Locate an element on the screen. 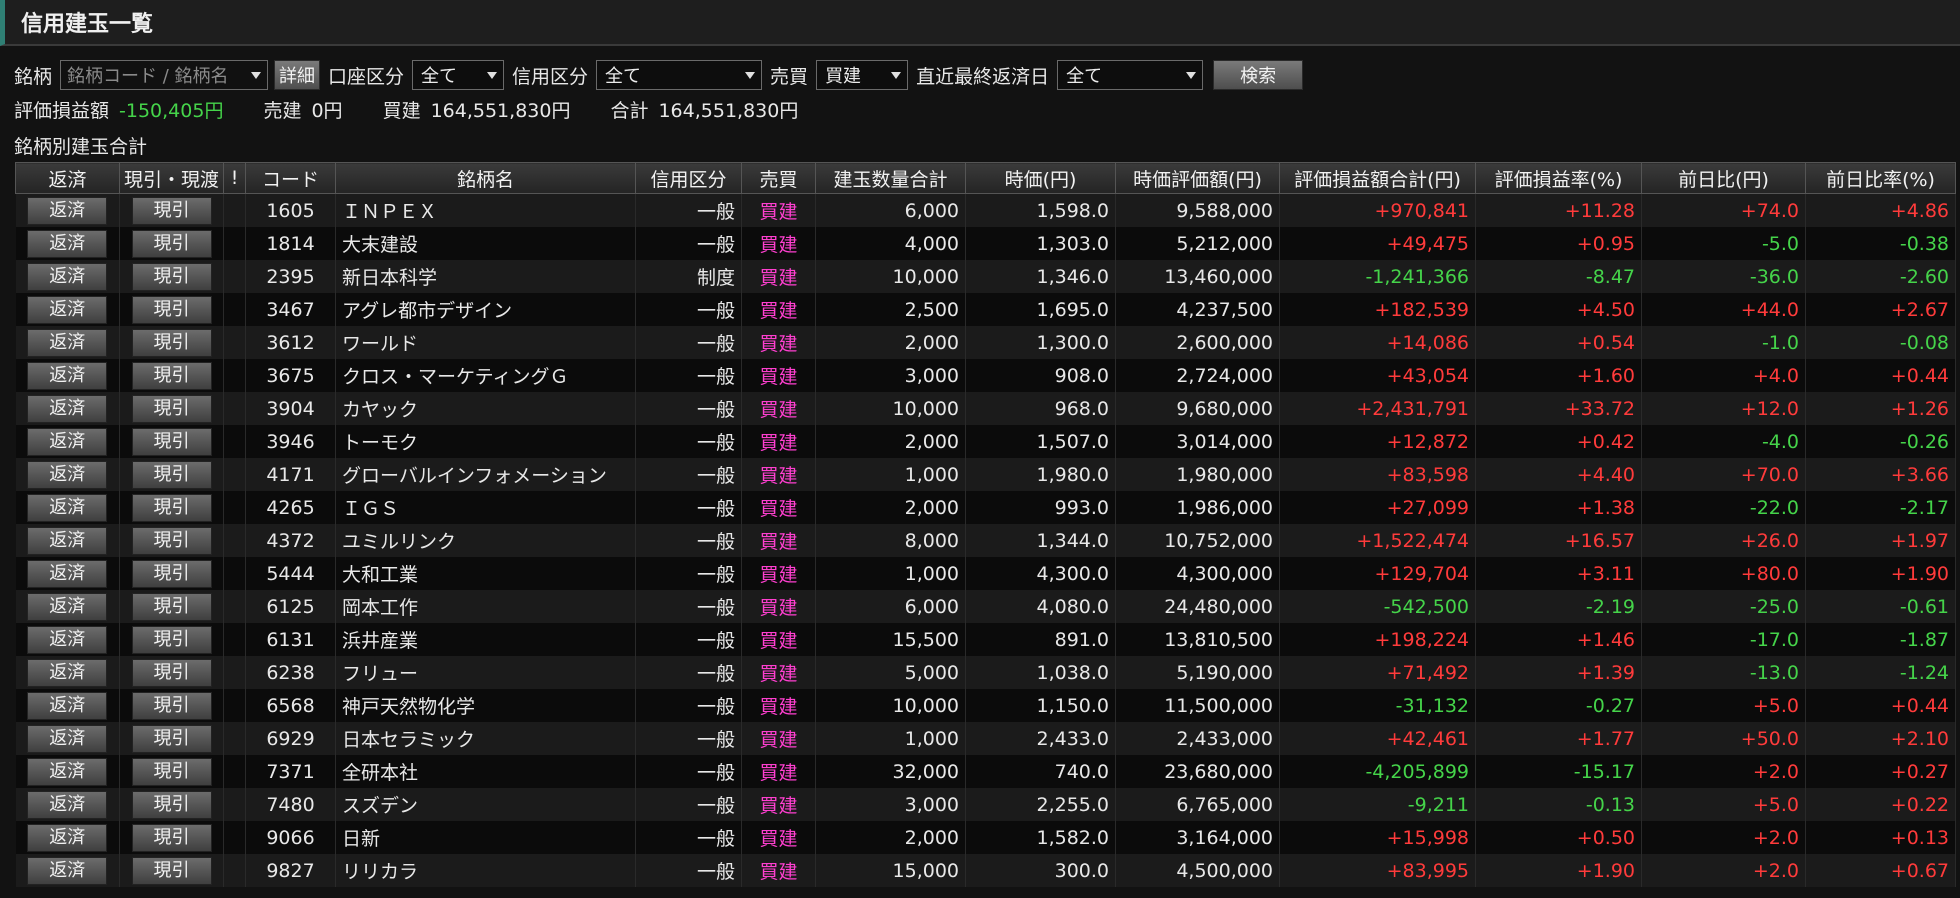 Image resolution: width=1960 pixels, height=898 pixels. credit-select: 全て is located at coordinates (679, 75).